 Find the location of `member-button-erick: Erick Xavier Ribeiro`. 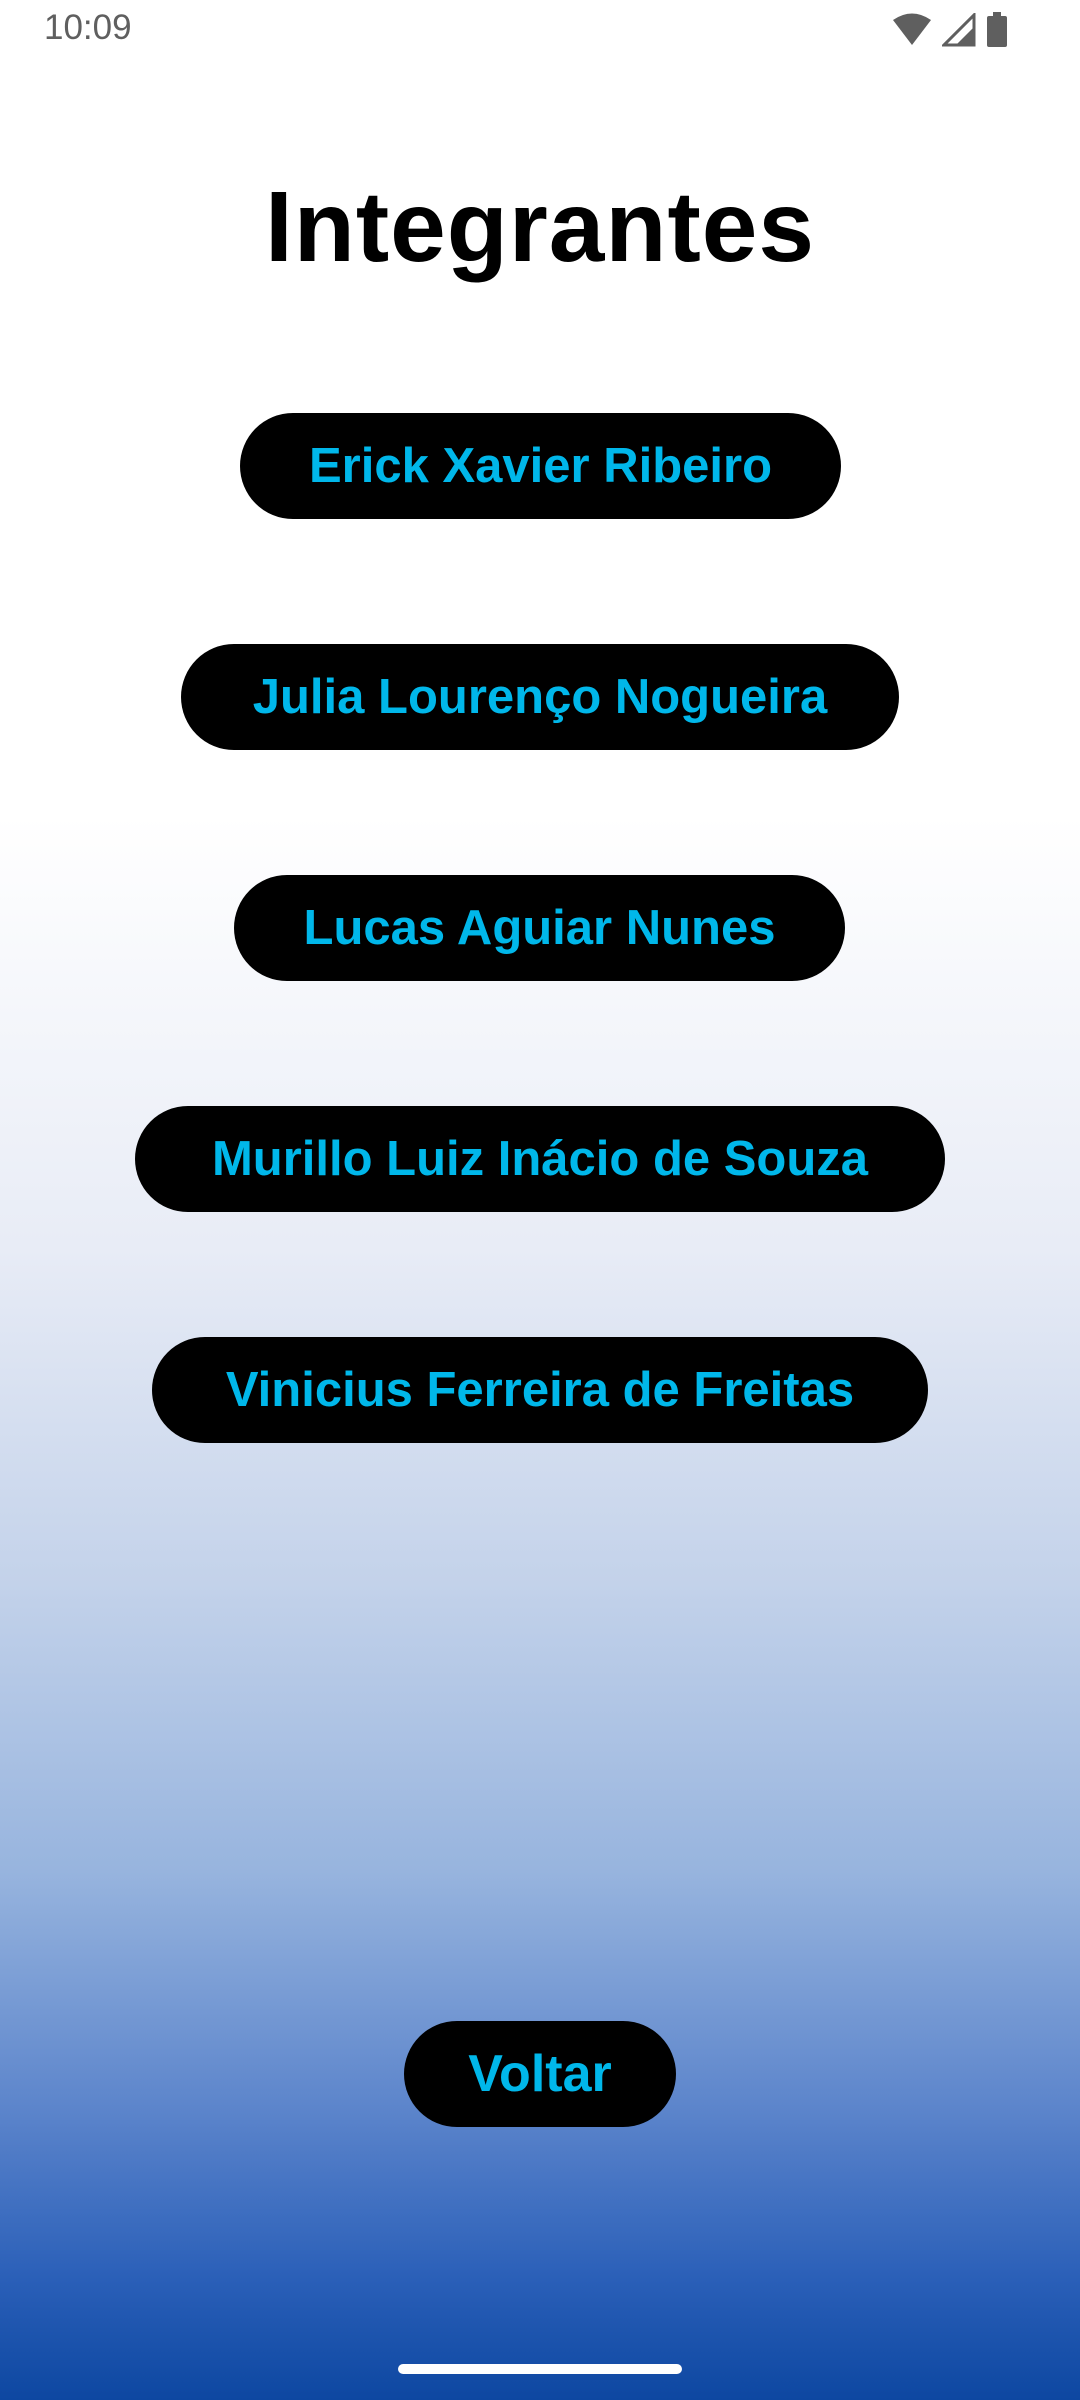

member-button-erick: Erick Xavier Ribeiro is located at coordinates (540, 466).